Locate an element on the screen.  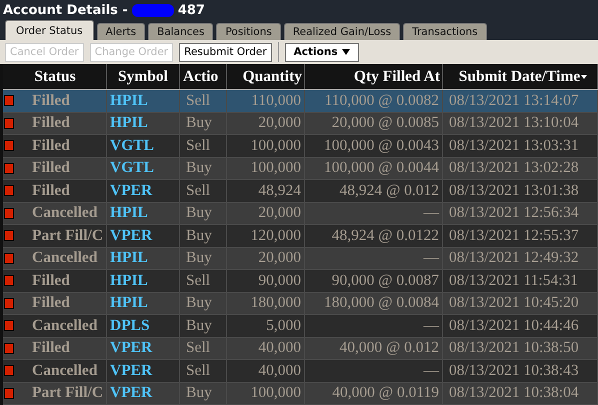
order-row: Filled HPIL Sell 90,000 90,000 @ 0.0087 08/13/2021 11:54:31 is located at coordinates (300, 281).